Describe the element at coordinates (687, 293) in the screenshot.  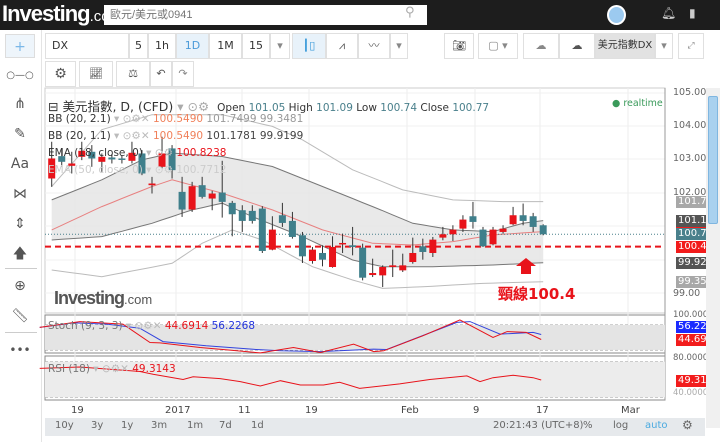
I see `price-axis-label: 99.00` at that location.